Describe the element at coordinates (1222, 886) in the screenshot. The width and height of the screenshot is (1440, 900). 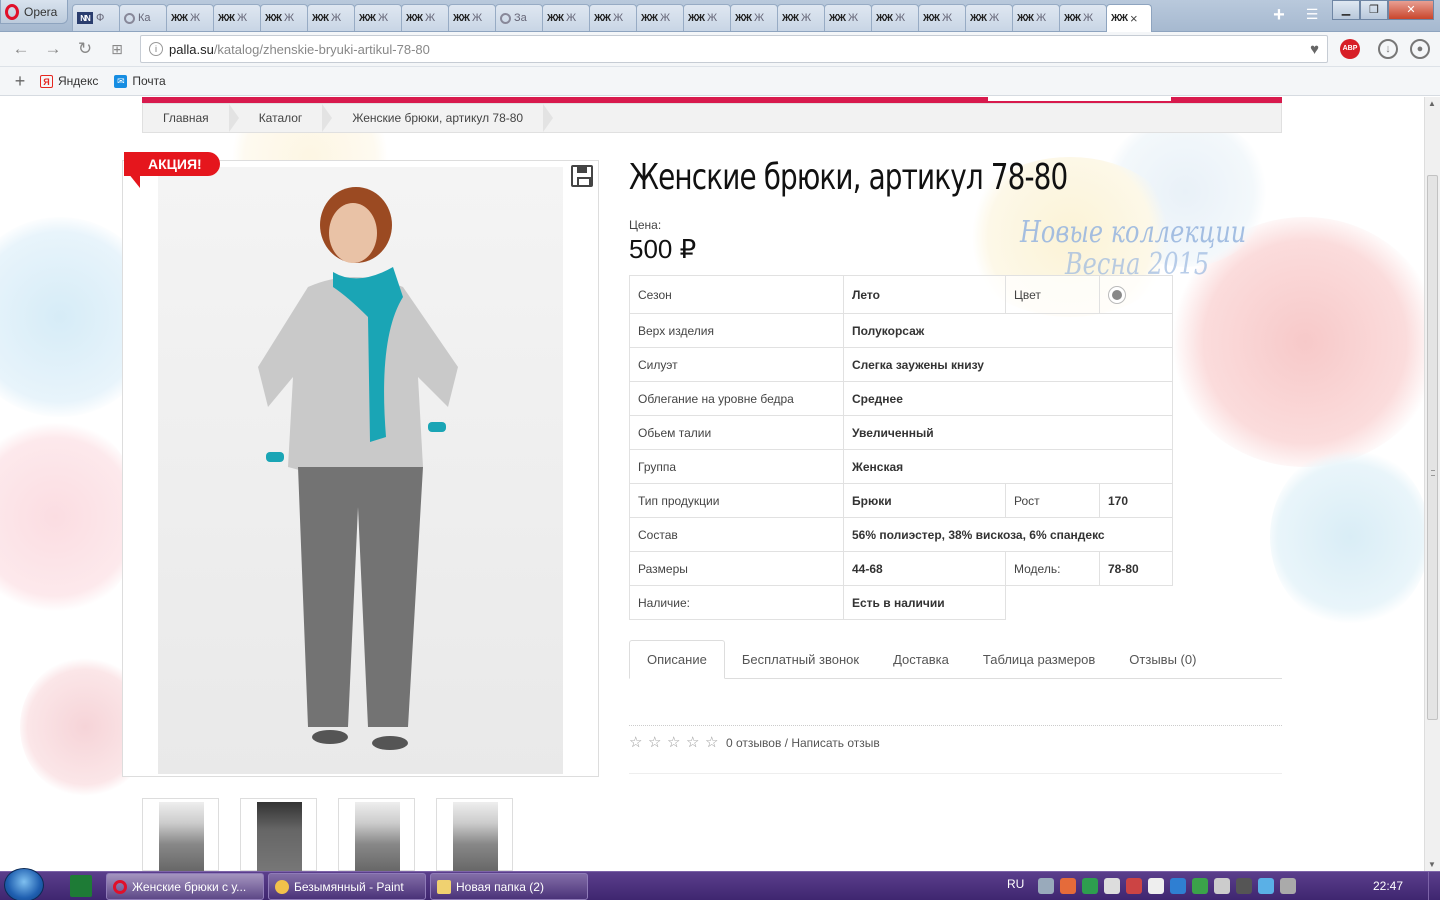
I see `volume-icon` at that location.